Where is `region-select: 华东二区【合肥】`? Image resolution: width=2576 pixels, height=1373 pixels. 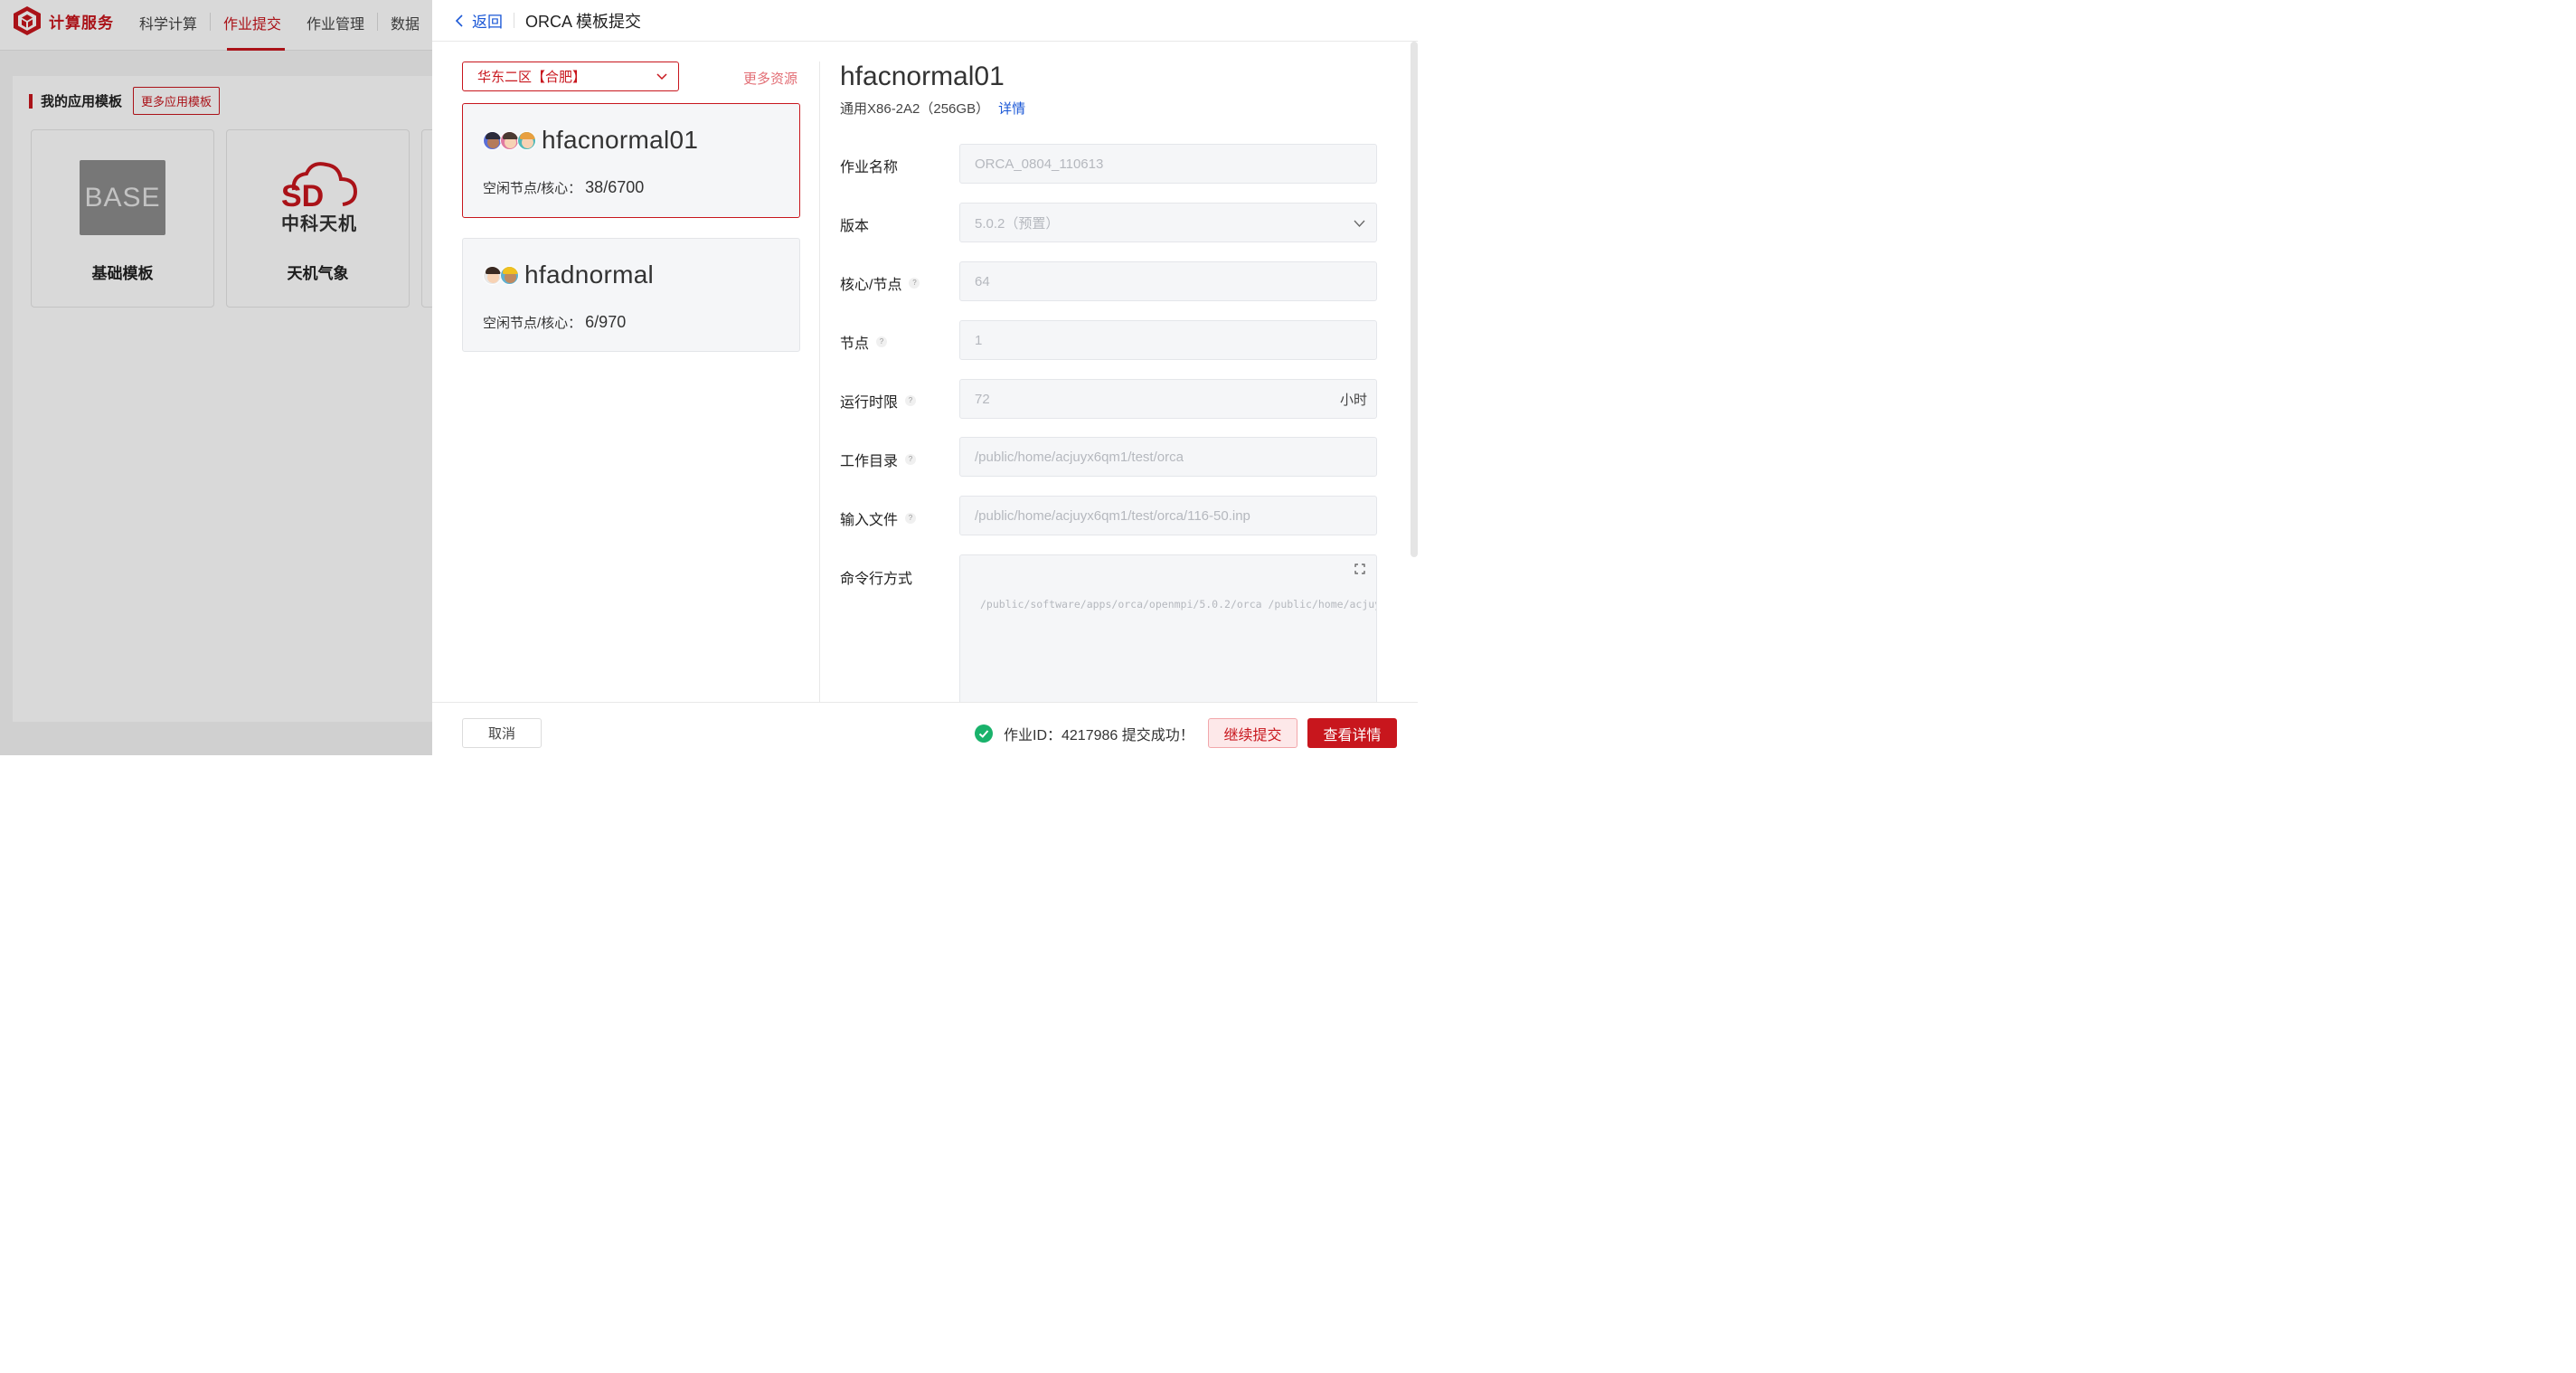
region-select: 华东二区【合肥】 is located at coordinates (571, 76).